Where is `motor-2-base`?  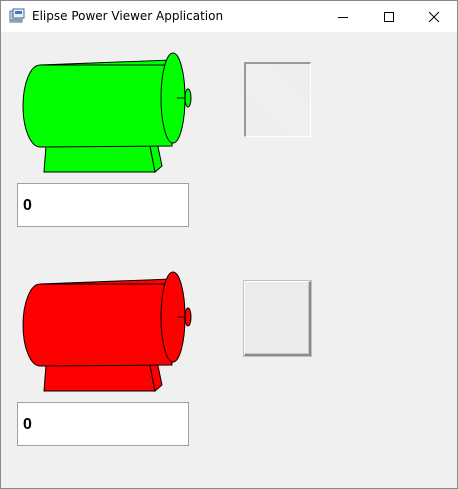 motor-2-base is located at coordinates (99, 378).